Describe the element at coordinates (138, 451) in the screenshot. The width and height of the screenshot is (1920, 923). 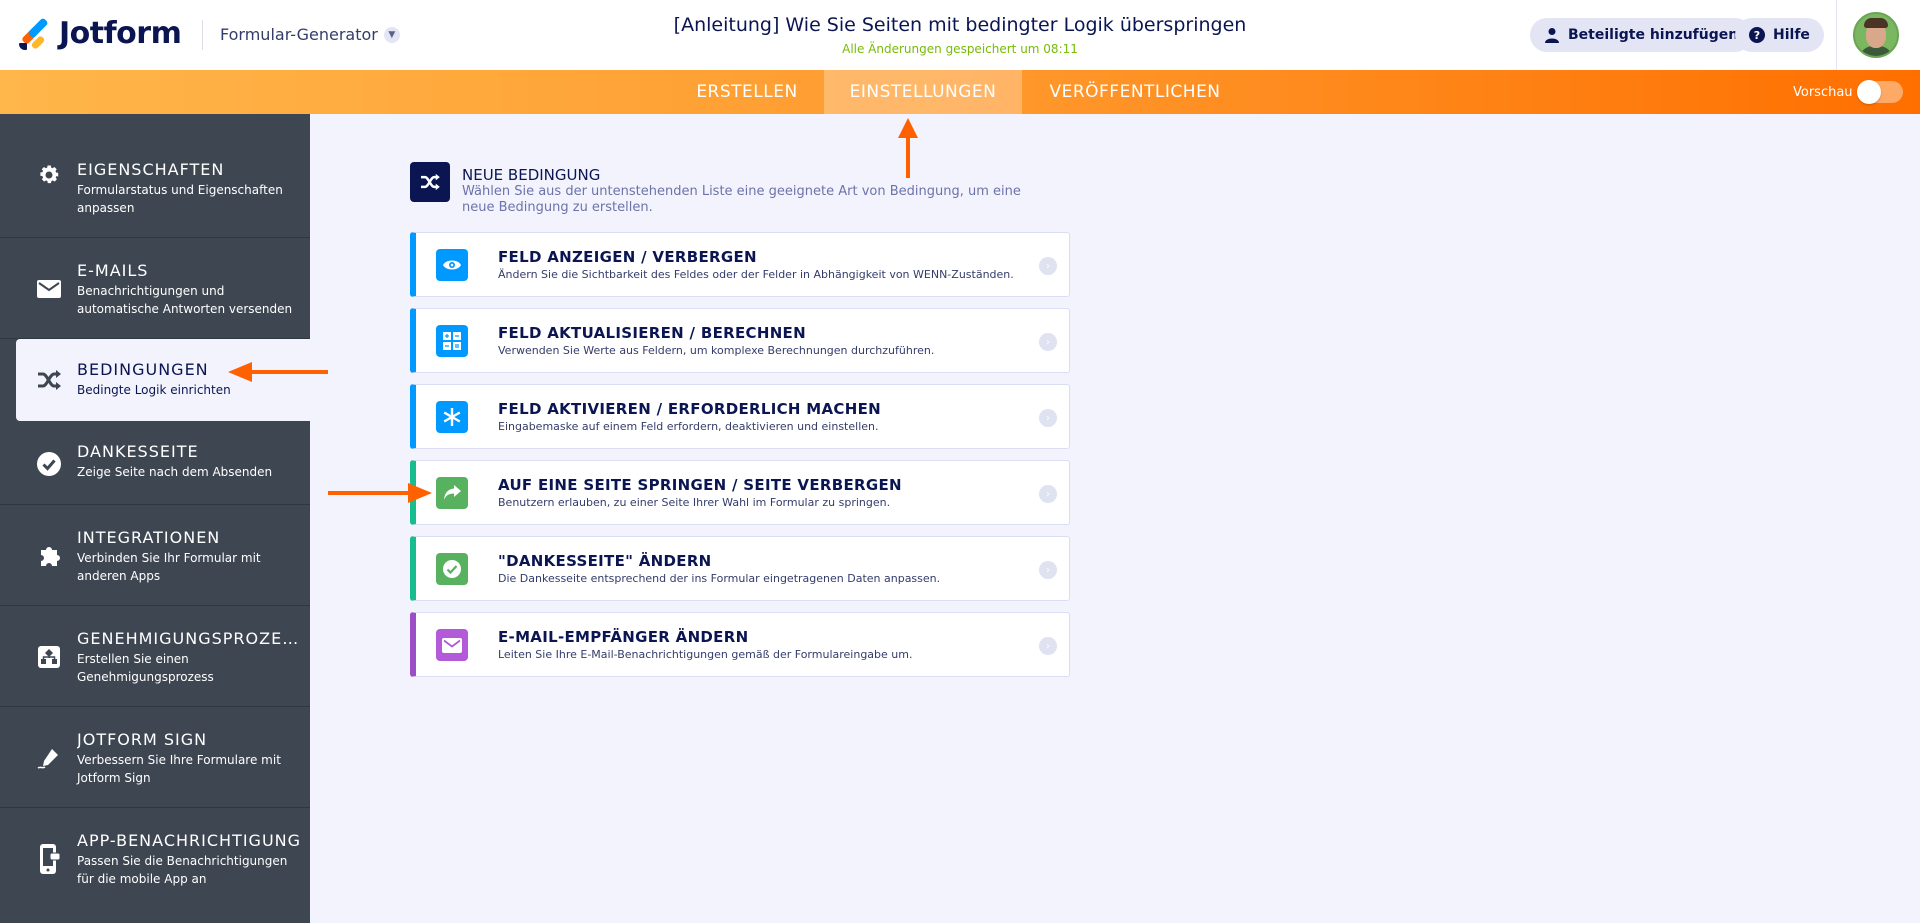
I see `sidebar-item-title: DANKESSEITE` at that location.